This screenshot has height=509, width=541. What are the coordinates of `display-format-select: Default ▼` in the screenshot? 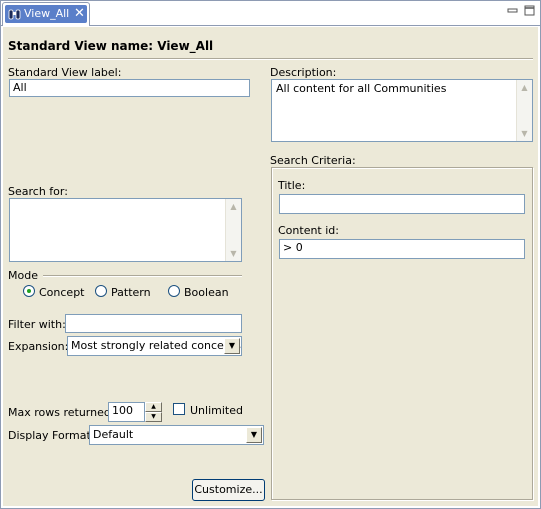 It's located at (176, 435).